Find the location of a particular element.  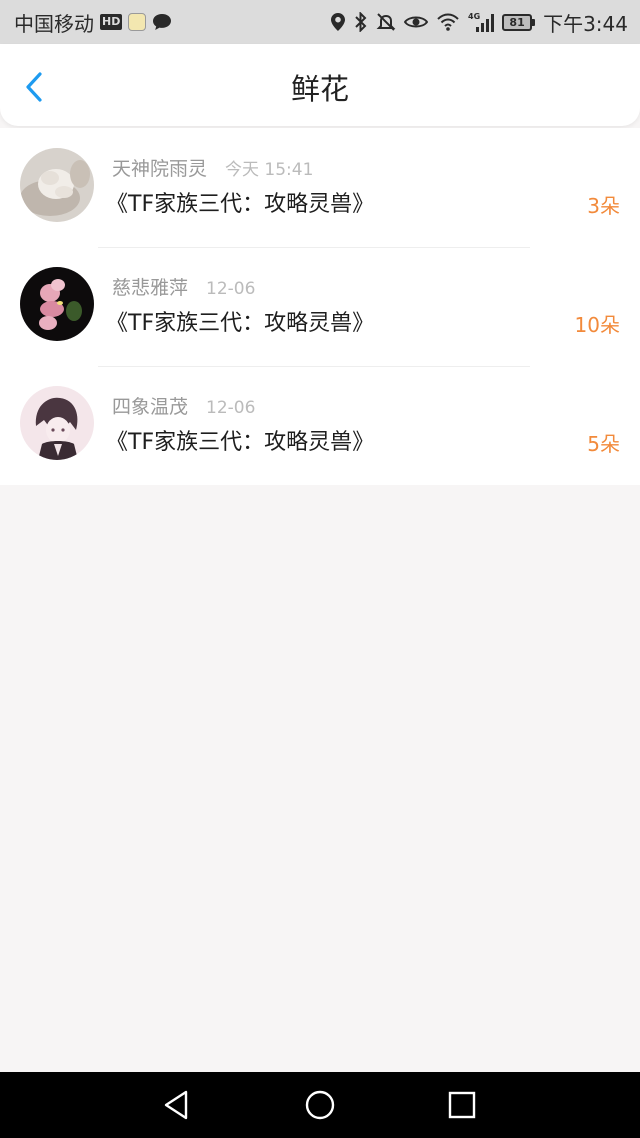

triangle-back-icon is located at coordinates (176, 1105).